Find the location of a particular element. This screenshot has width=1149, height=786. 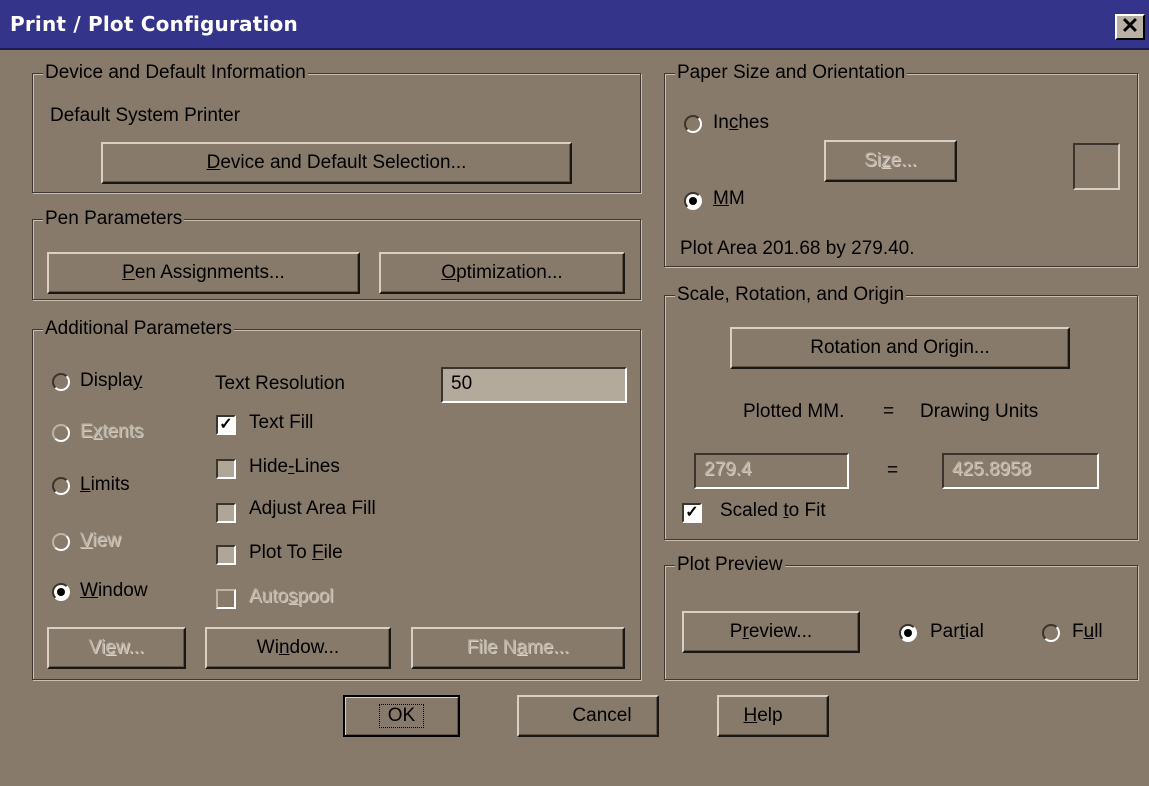

cancel-button-label: Cancel is located at coordinates (602, 715).